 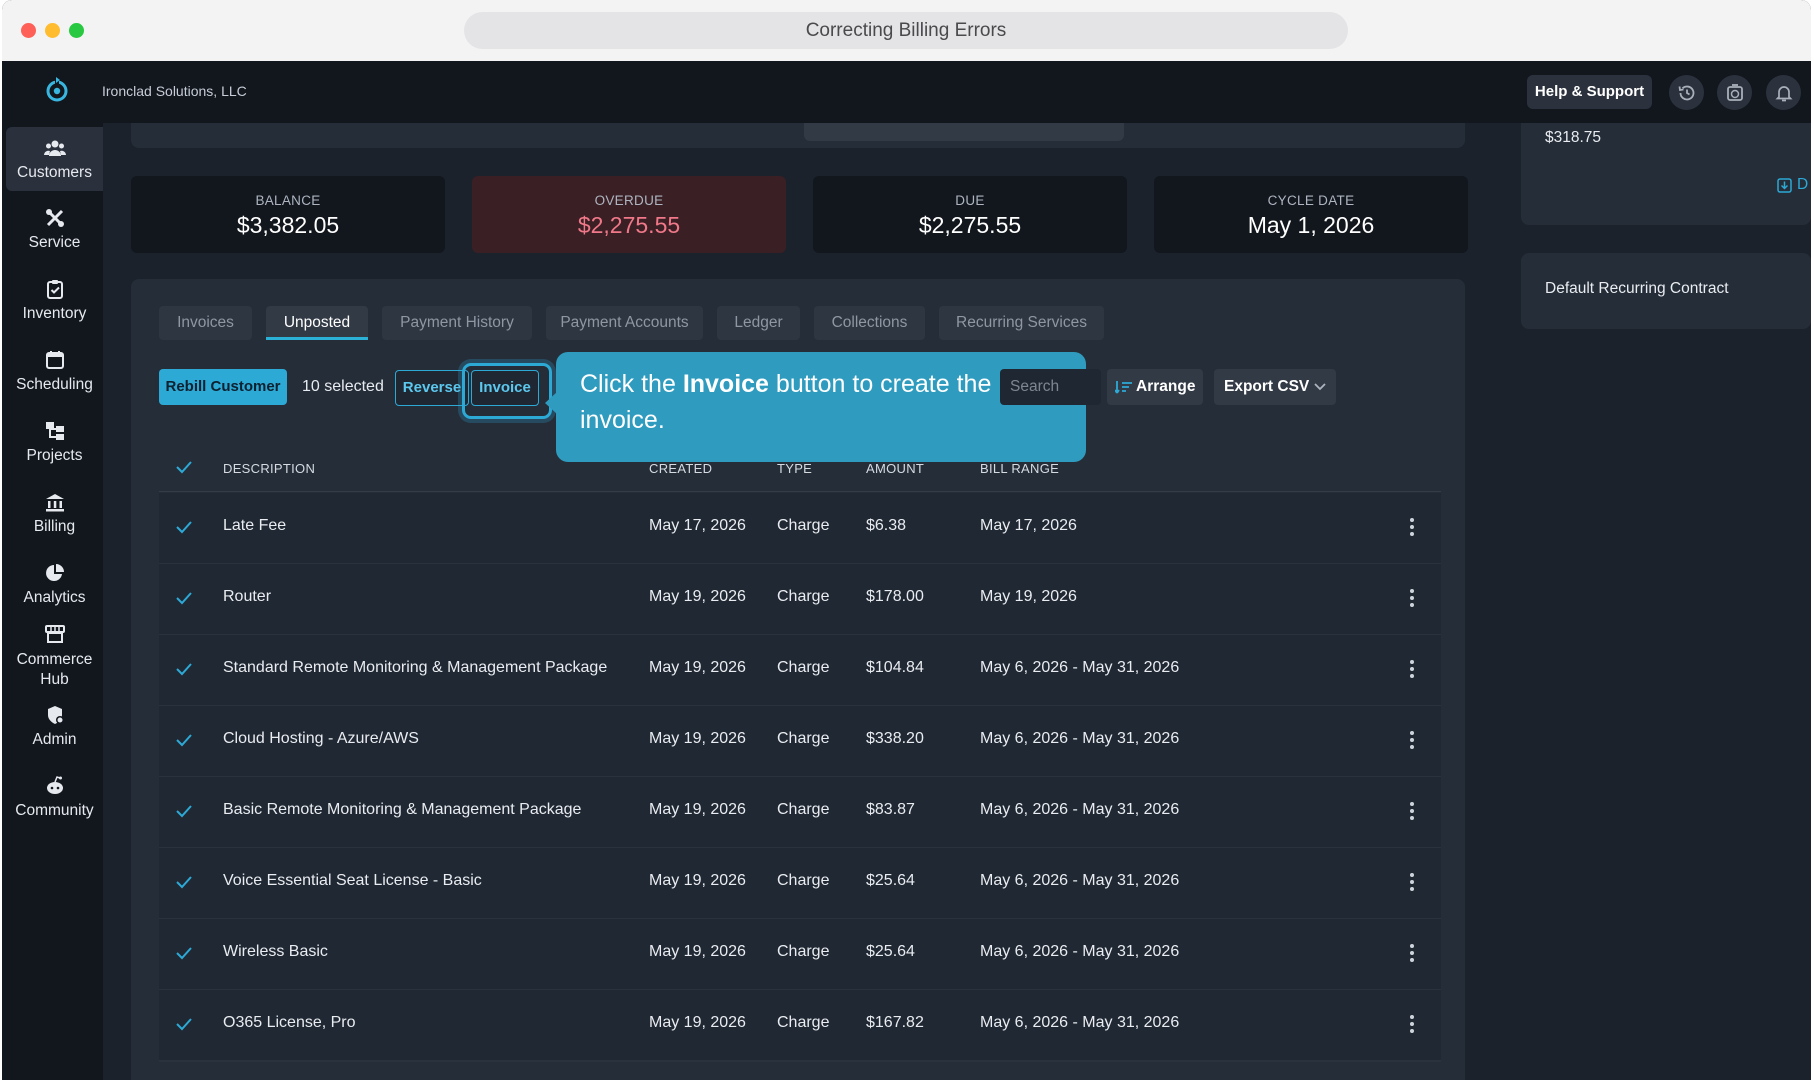 What do you see at coordinates (54, 513) in the screenshot?
I see `sidebar-item-billing: Billing` at bounding box center [54, 513].